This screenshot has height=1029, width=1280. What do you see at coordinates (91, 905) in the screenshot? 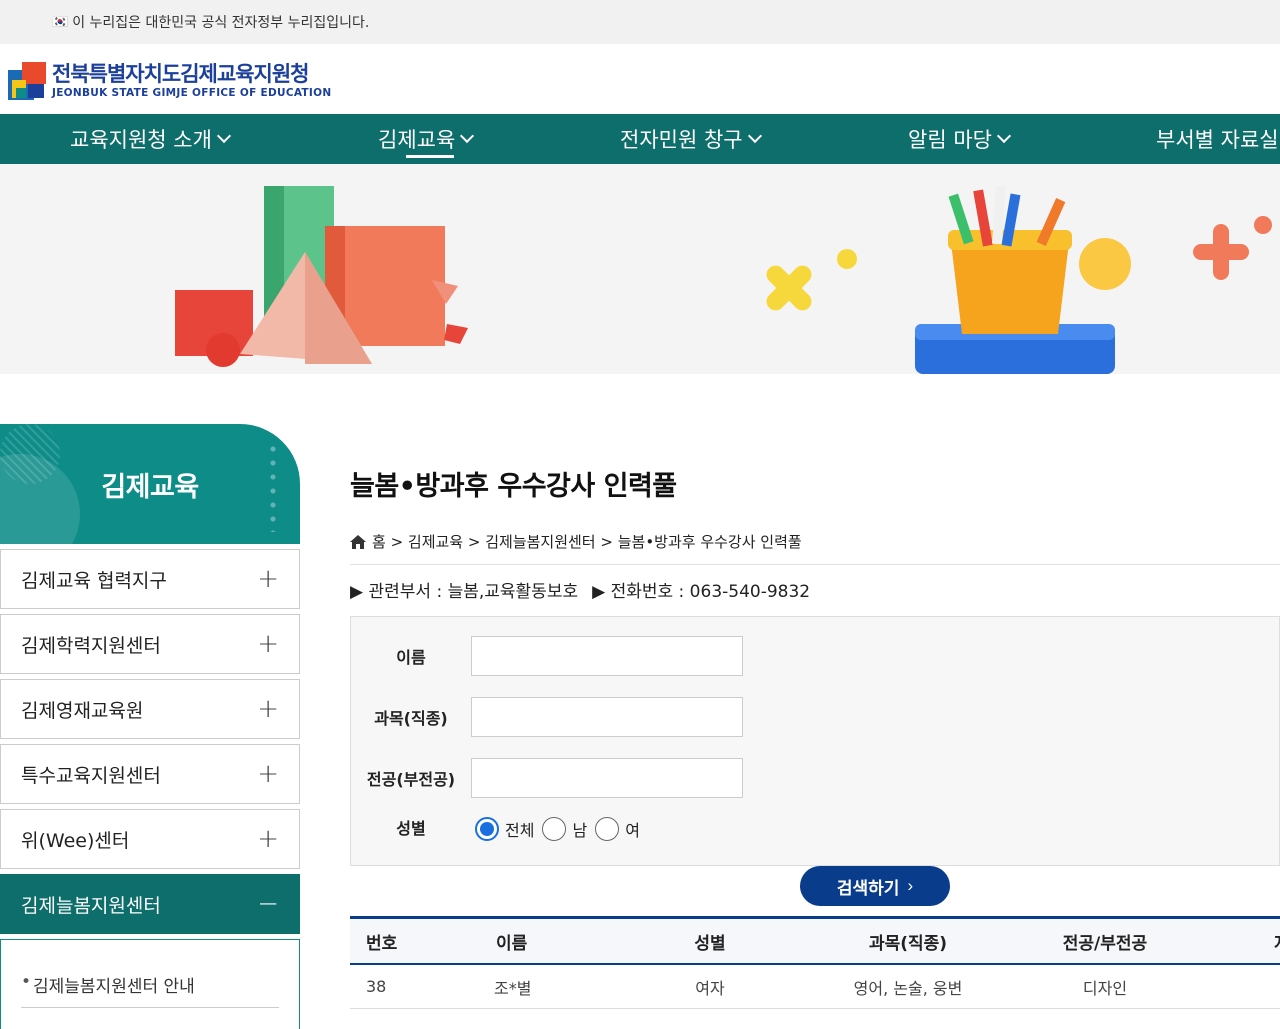
I see `sidebar-item-label: 김제늘봄지원센터` at bounding box center [91, 905].